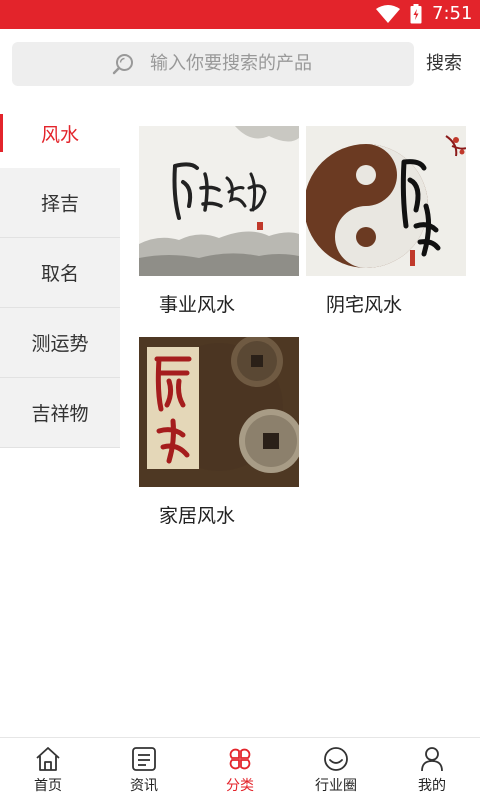 The height and width of the screenshot is (800, 480). I want to click on nav-item-industry: 行业圈, so click(336, 770).